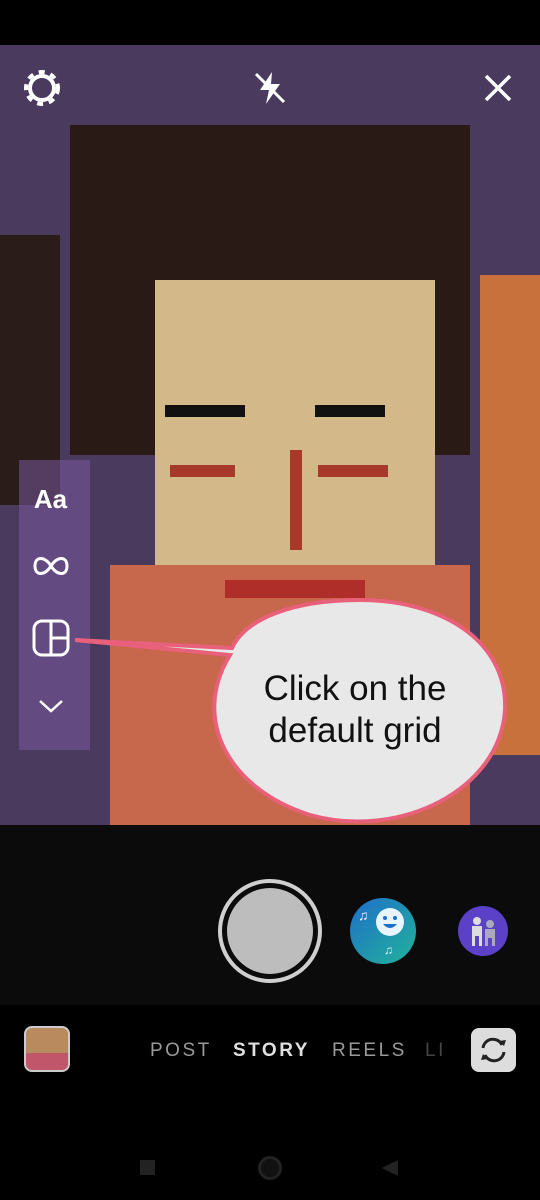  What do you see at coordinates (147, 1167) in the screenshot?
I see `square-icon` at bounding box center [147, 1167].